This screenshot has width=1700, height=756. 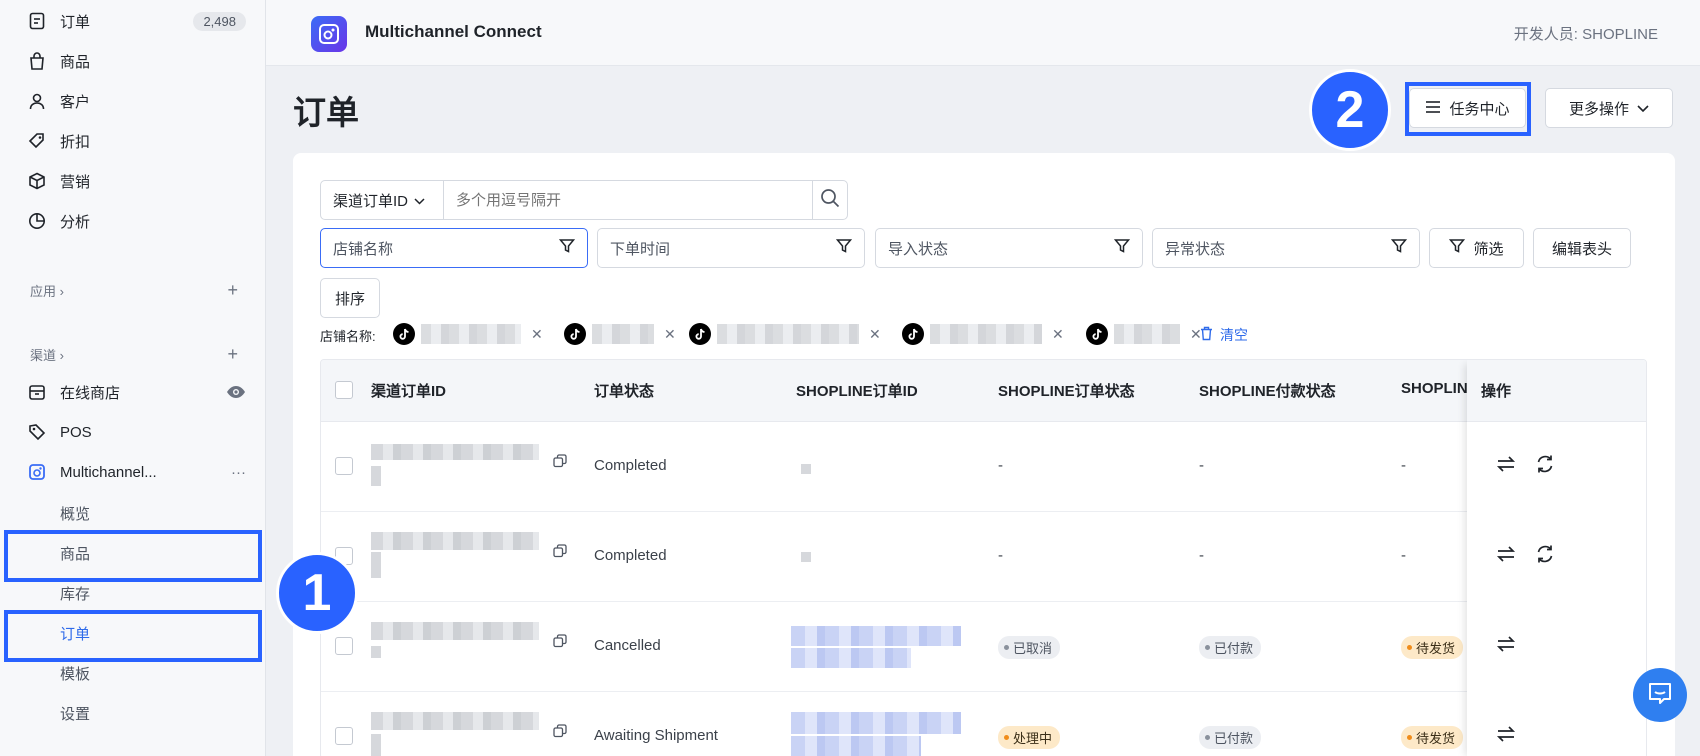 What do you see at coordinates (857, 390) in the screenshot?
I see `column-header: SHOPLINE订单ID` at bounding box center [857, 390].